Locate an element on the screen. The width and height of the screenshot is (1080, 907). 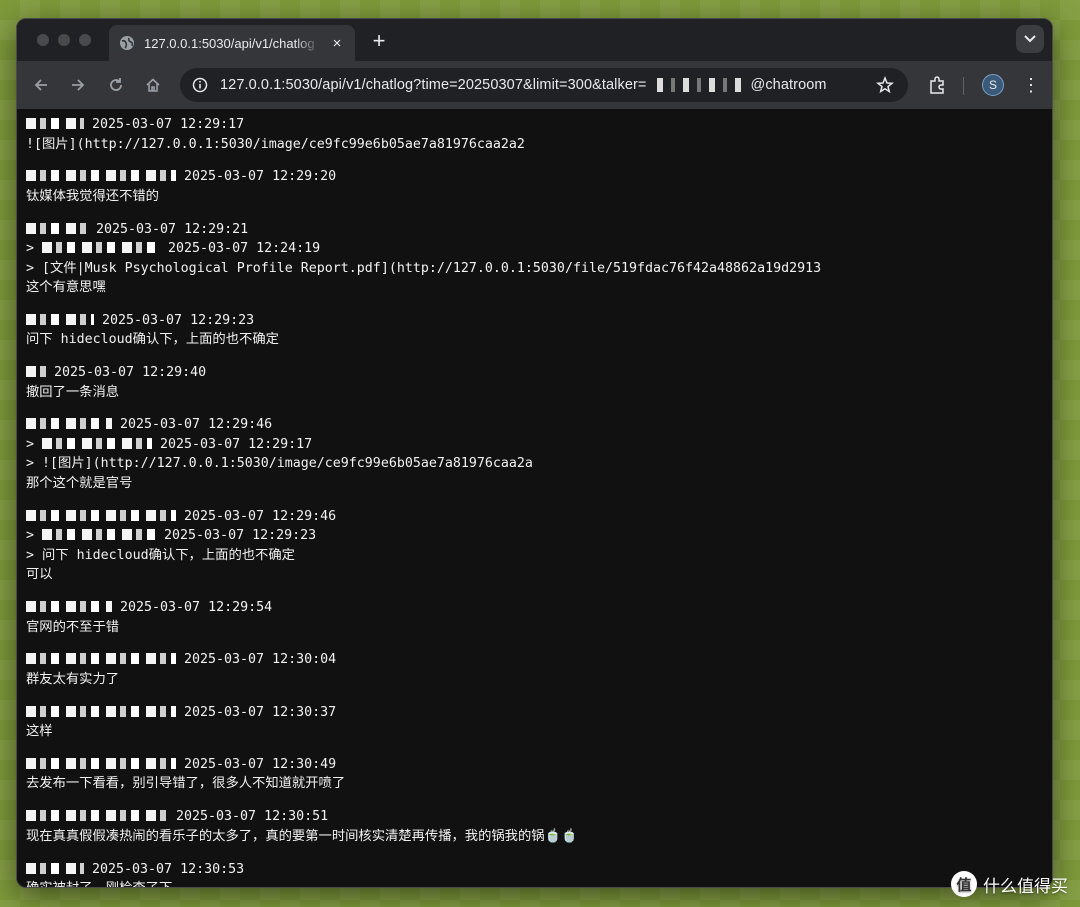
tab-chatlog: 127.0.0.1:5030/api/v1/chatlog × is located at coordinates (232, 43).